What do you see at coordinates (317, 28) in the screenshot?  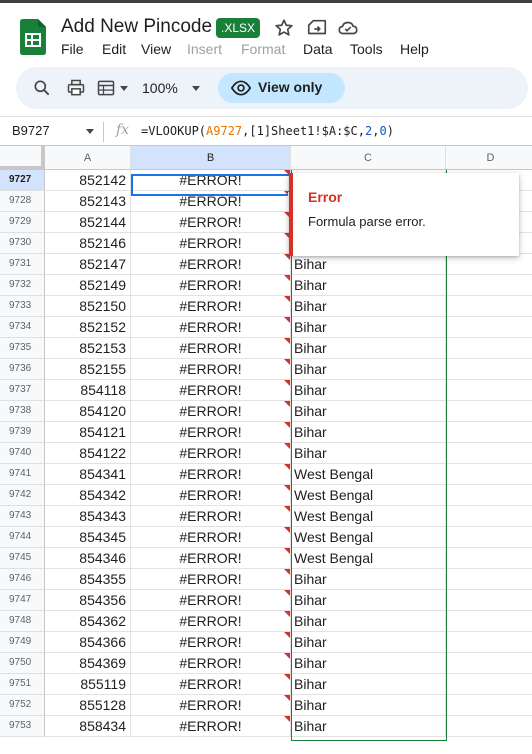 I see `move-icon` at bounding box center [317, 28].